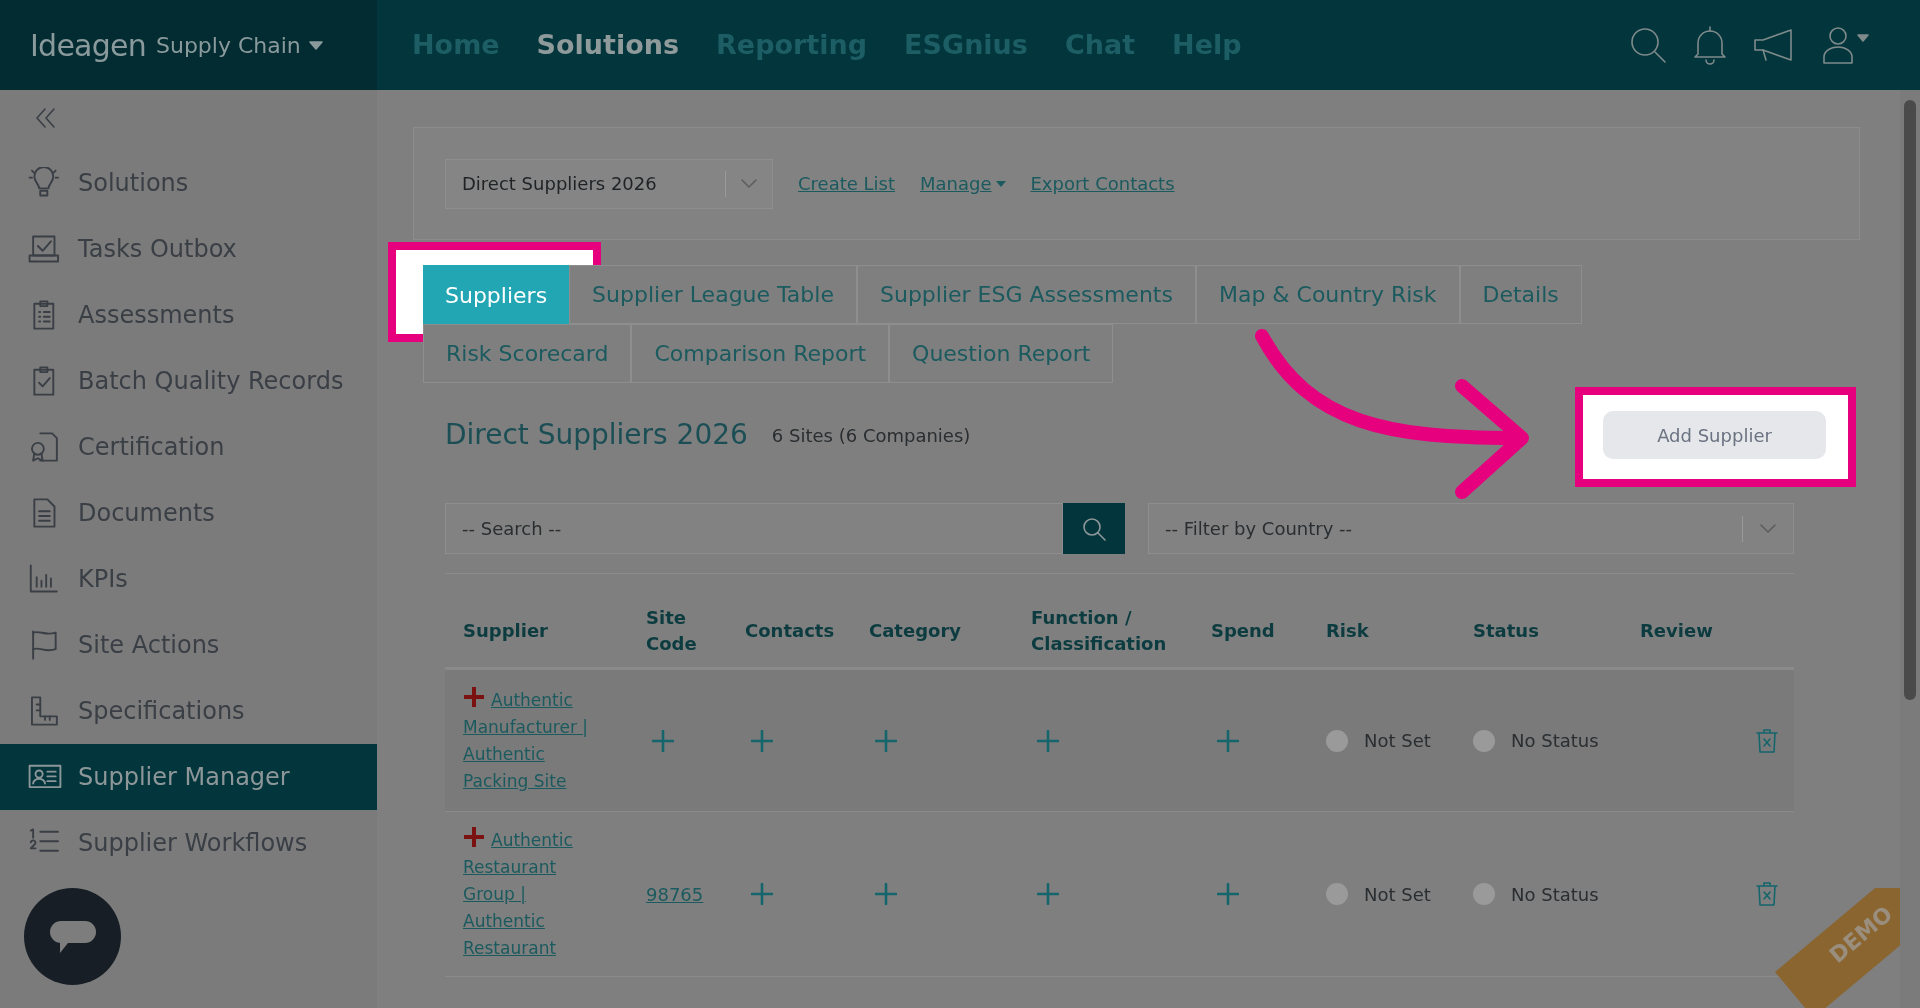 Image resolution: width=1920 pixels, height=1008 pixels. Describe the element at coordinates (1506, 630) in the screenshot. I see `column-header: Status` at that location.